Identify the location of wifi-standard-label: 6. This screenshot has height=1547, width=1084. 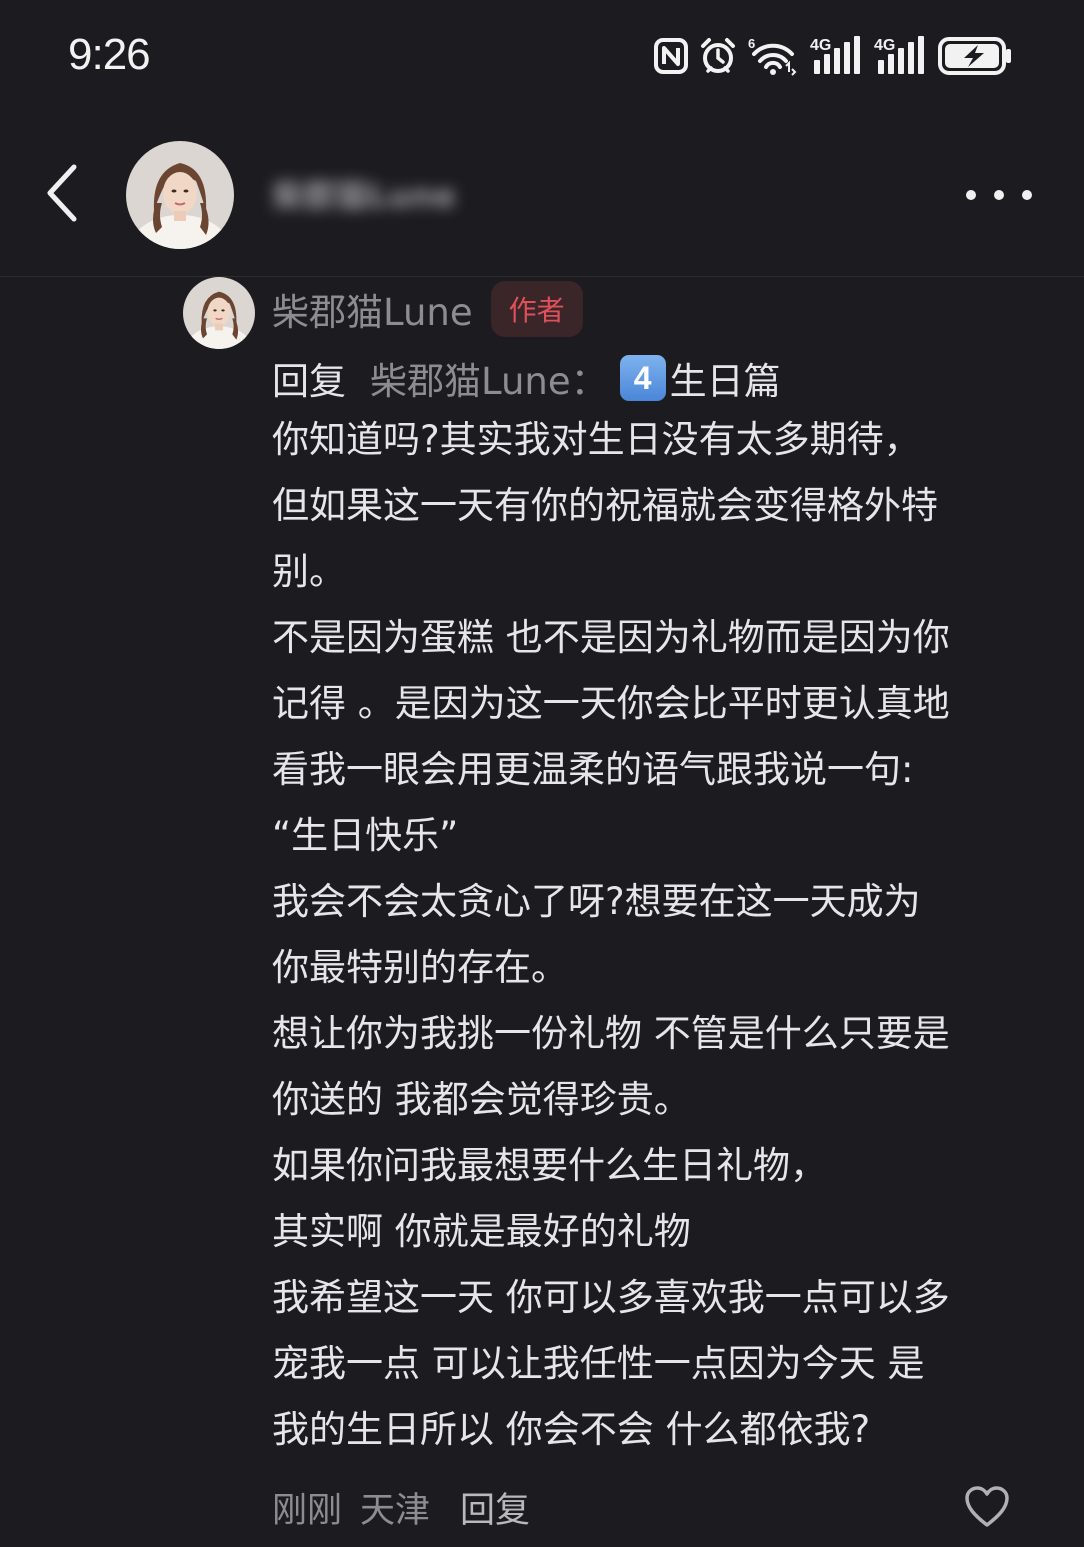
(751, 43).